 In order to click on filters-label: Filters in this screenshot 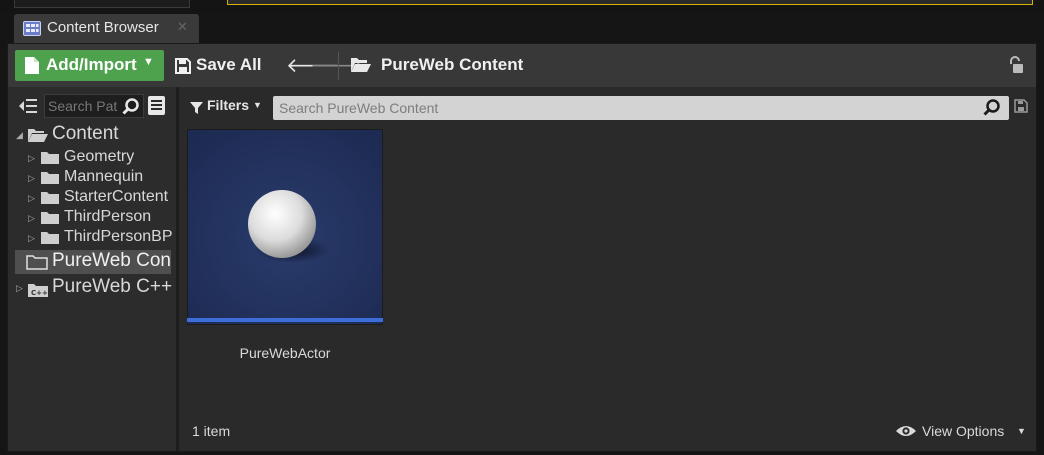, I will do `click(228, 105)`.